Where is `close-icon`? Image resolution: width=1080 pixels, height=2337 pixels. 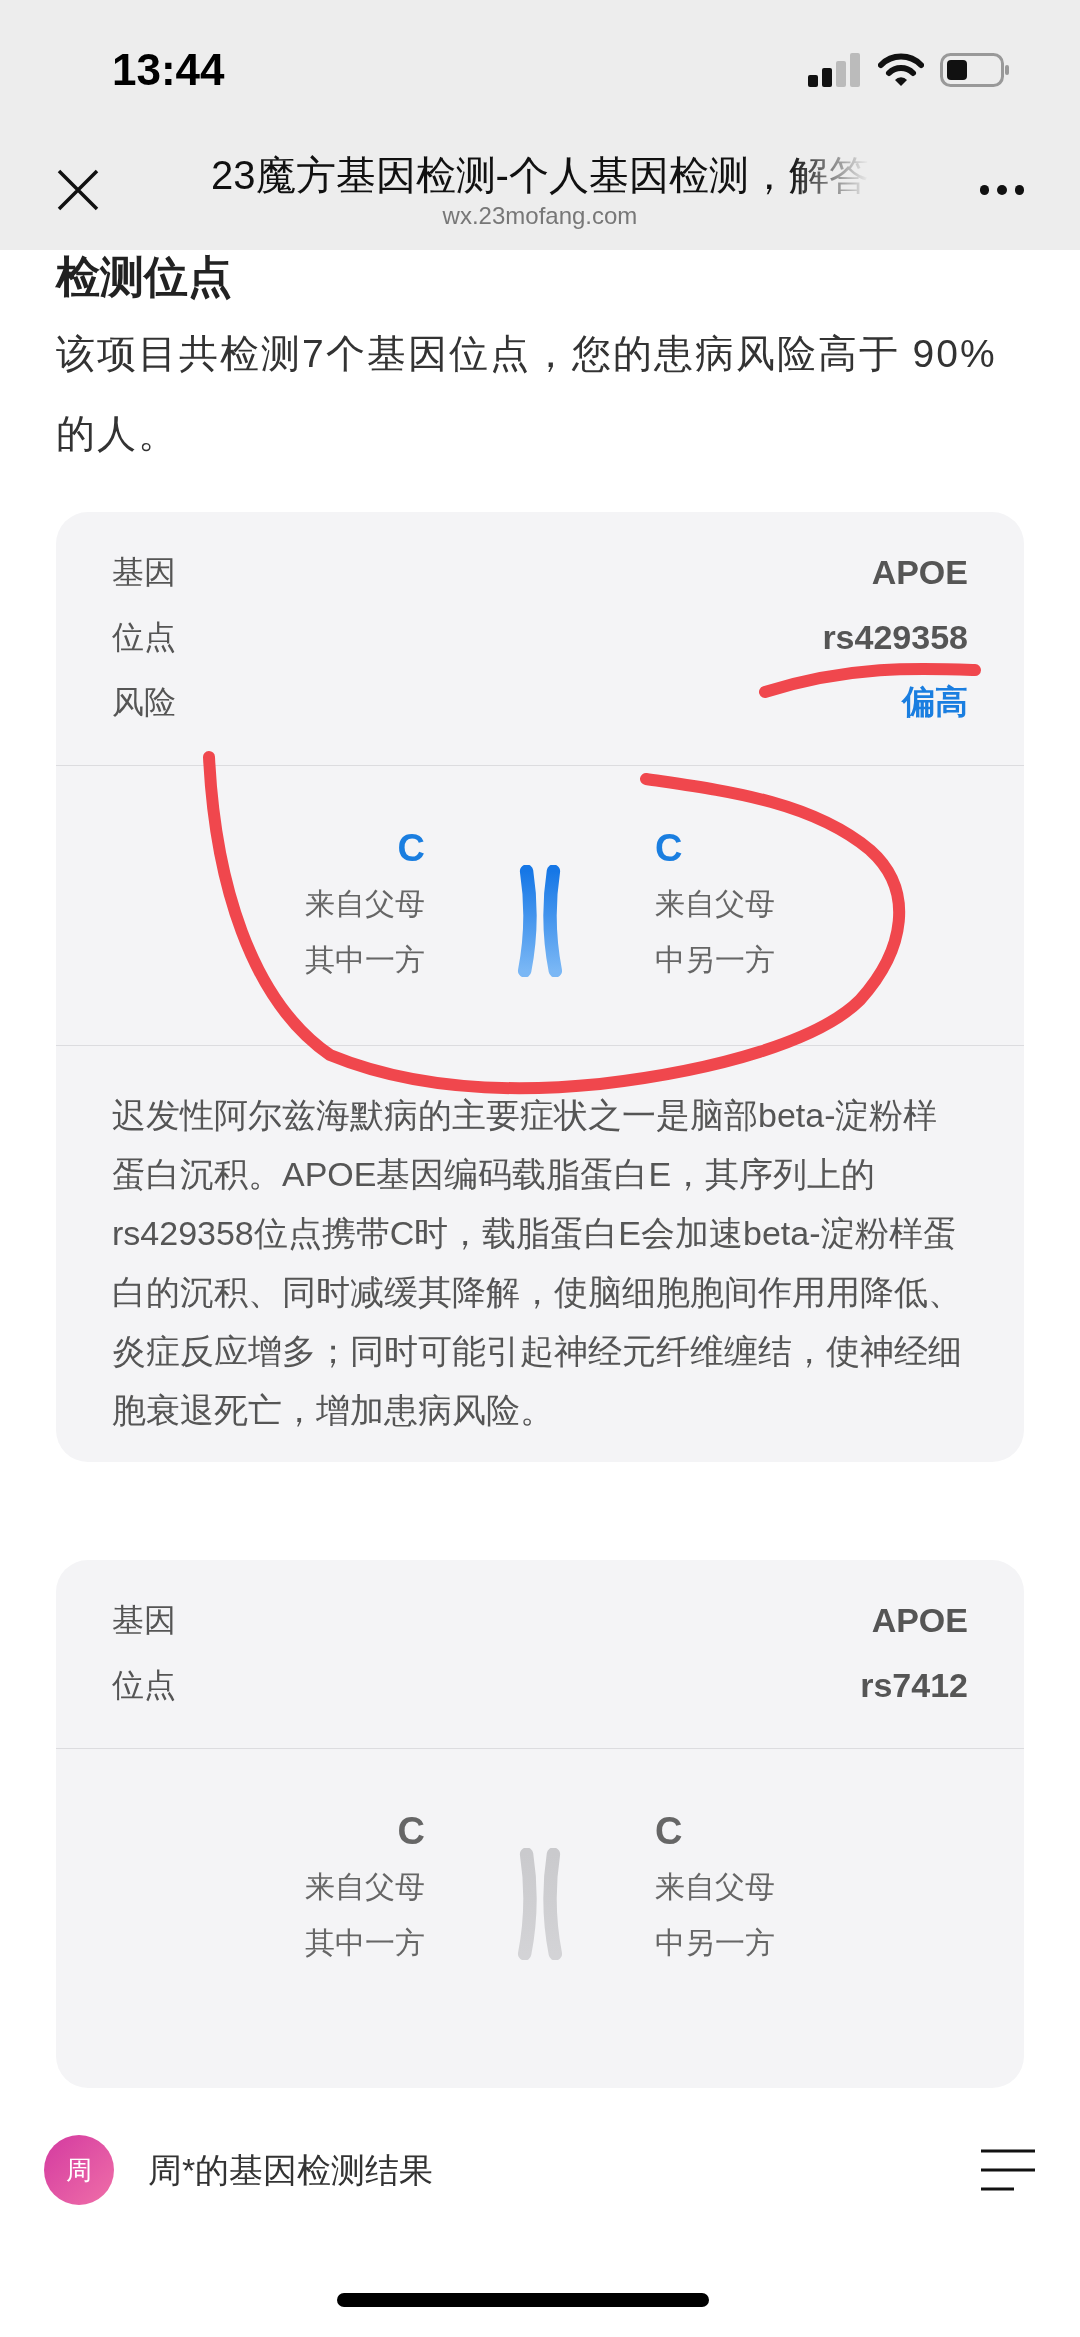 close-icon is located at coordinates (78, 190).